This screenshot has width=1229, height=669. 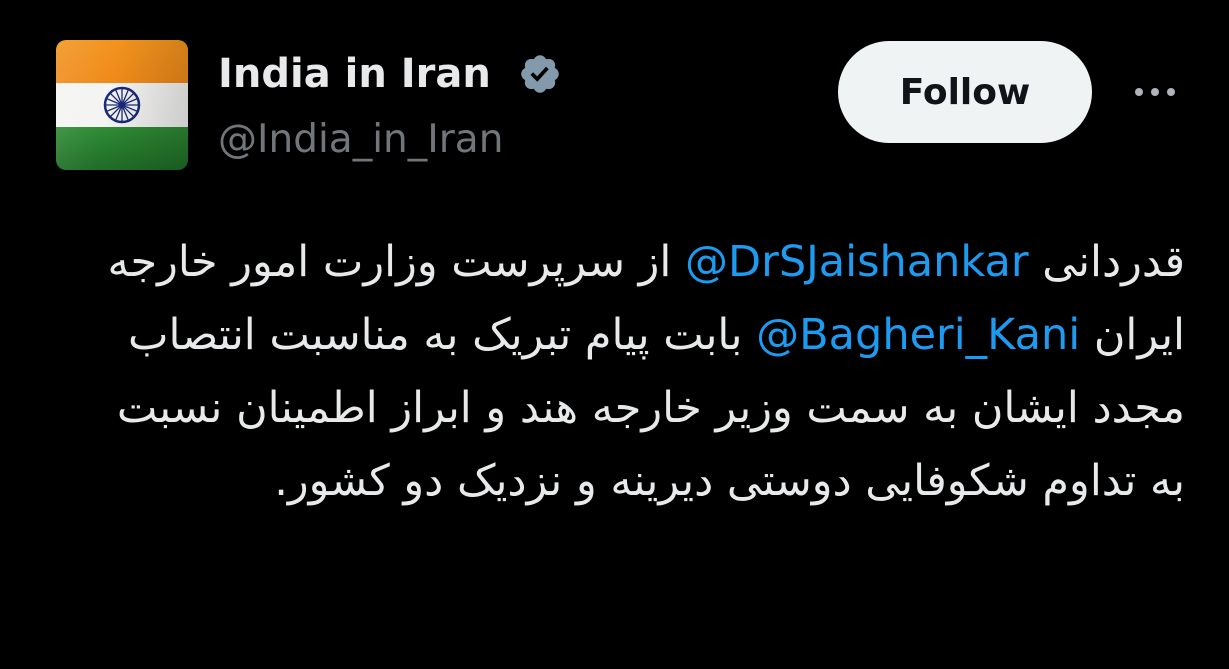 I want to click on more-options-button, so click(x=1155, y=92).